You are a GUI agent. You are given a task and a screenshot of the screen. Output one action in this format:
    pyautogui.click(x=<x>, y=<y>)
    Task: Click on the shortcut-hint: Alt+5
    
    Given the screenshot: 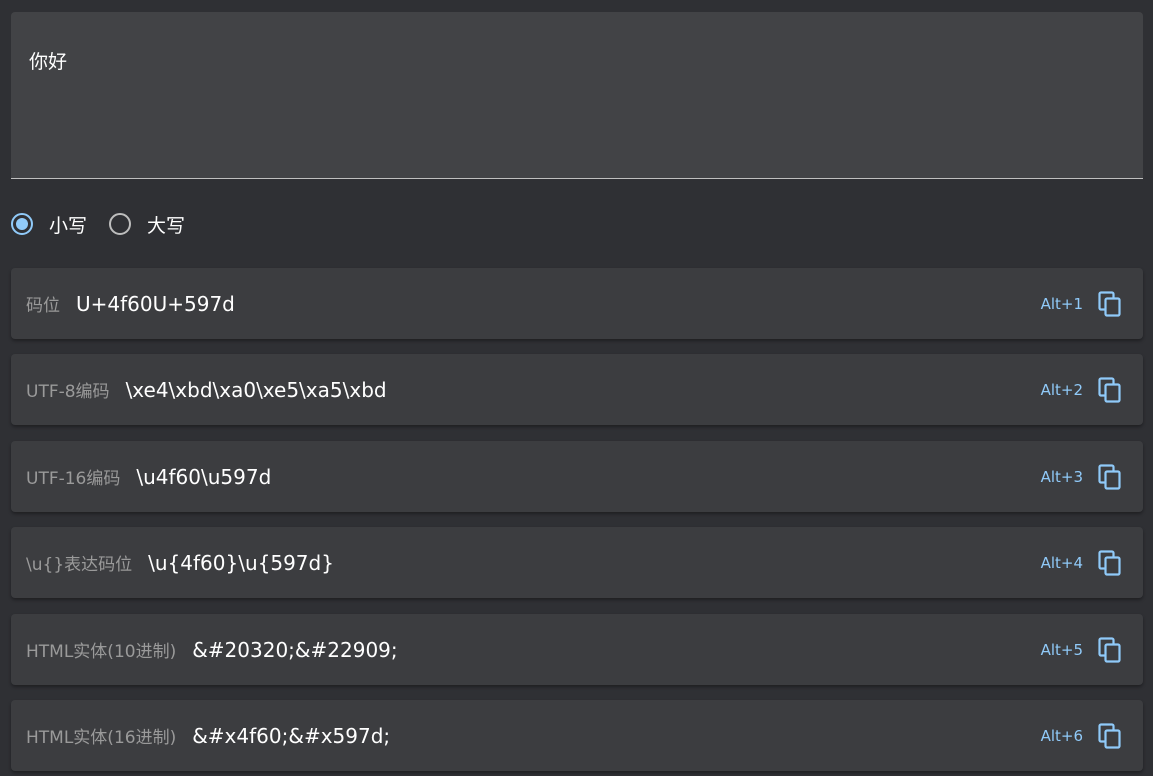 What is the action you would take?
    pyautogui.click(x=1061, y=649)
    